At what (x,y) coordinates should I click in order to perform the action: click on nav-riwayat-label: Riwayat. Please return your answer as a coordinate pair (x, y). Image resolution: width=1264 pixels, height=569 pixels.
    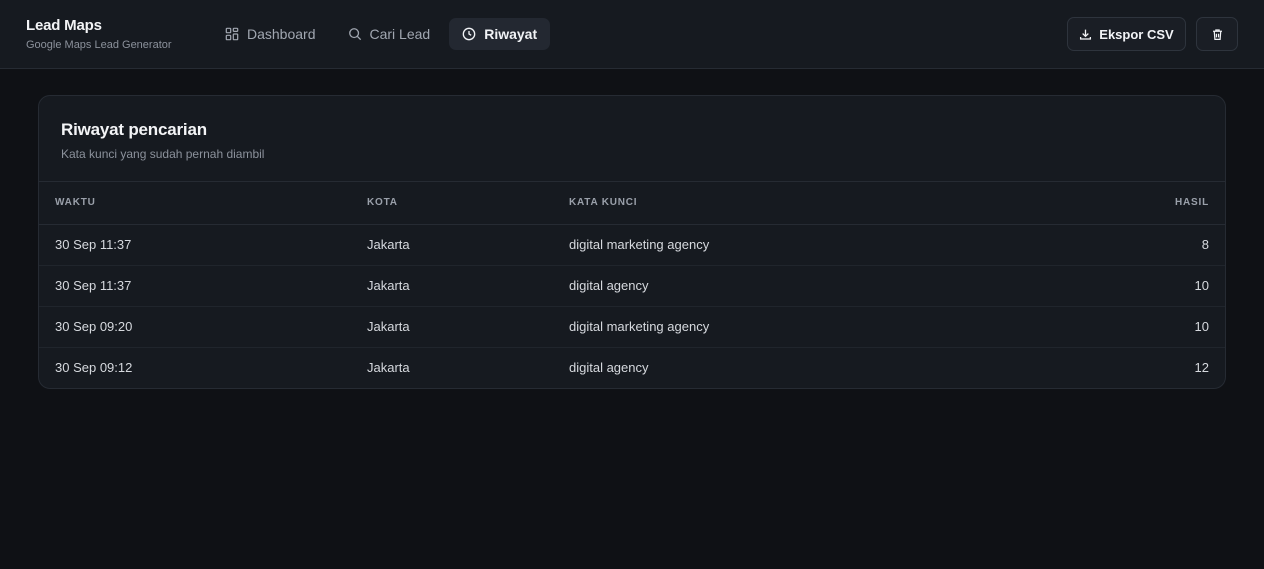
    Looking at the image, I should click on (511, 34).